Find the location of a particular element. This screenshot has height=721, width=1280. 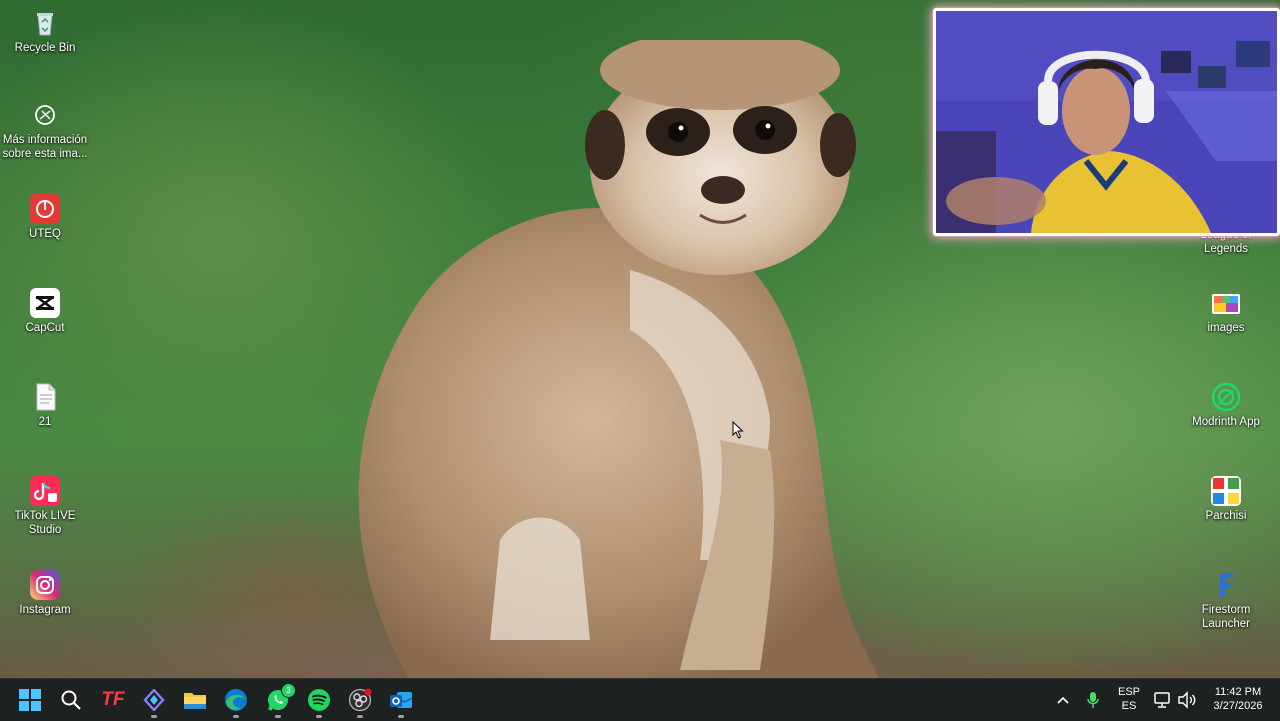

diamond-app-icon is located at coordinates (154, 700).